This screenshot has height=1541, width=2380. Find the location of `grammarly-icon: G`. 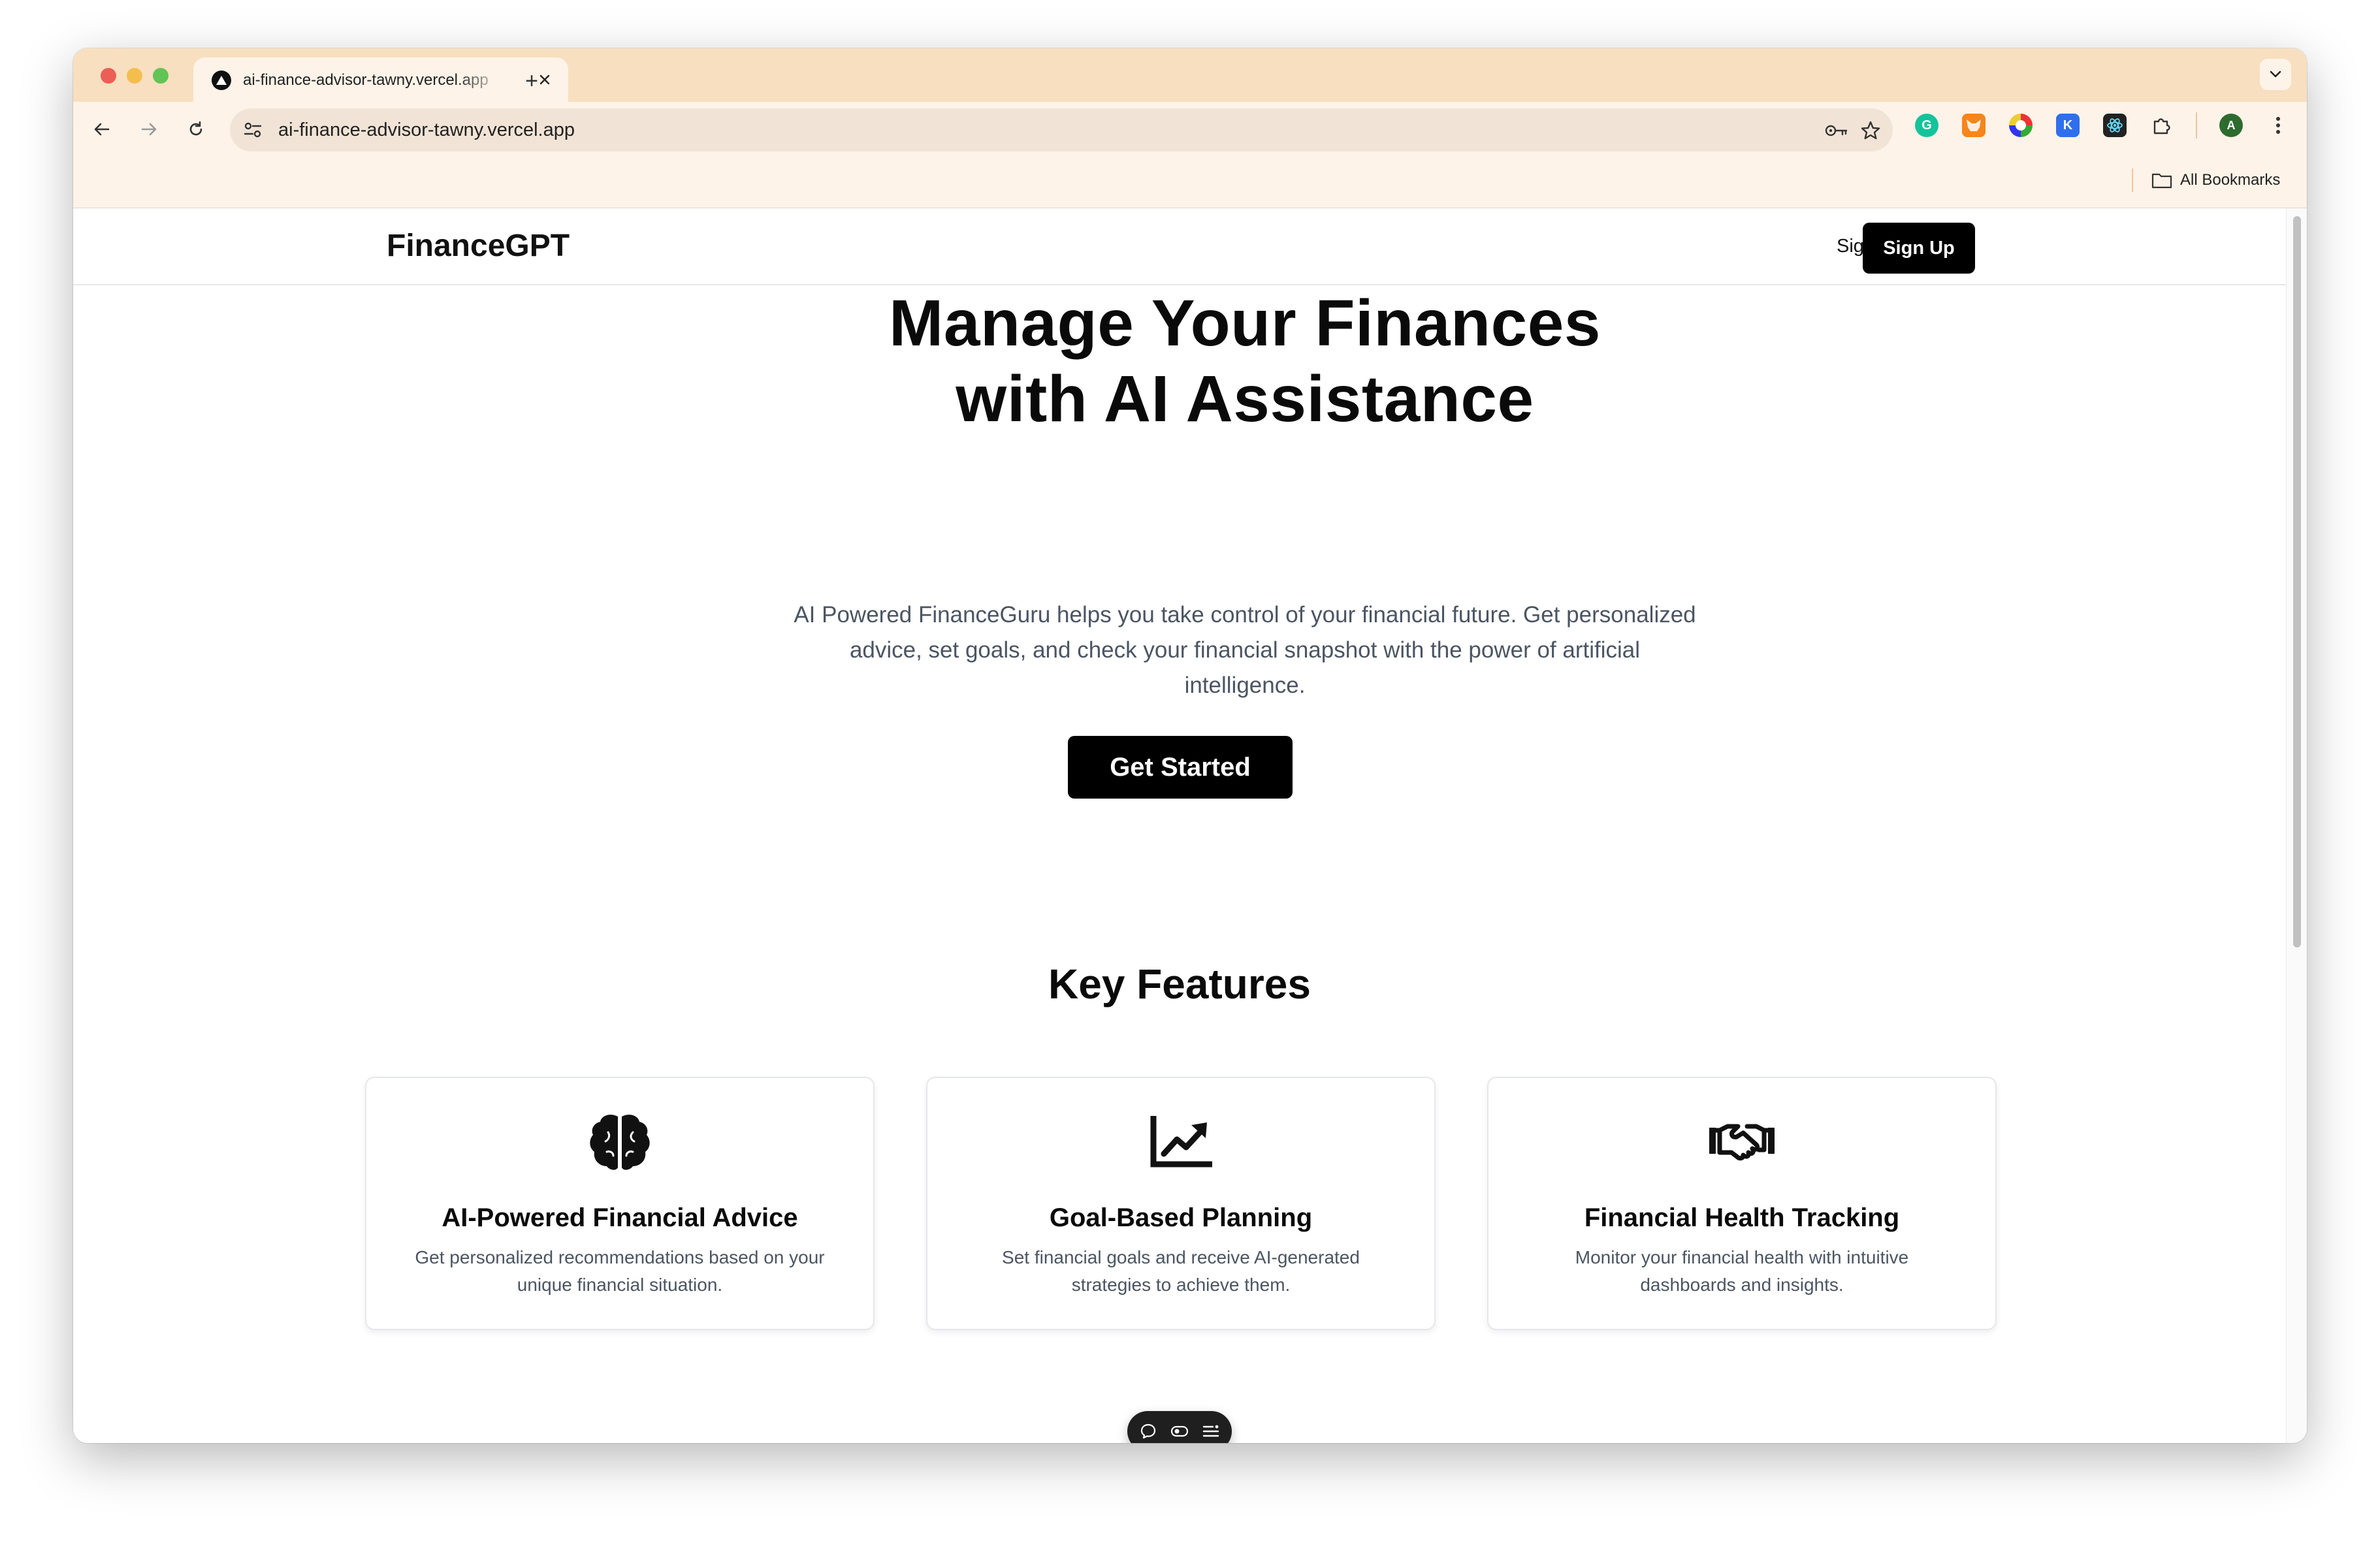

grammarly-icon: G is located at coordinates (1926, 125).